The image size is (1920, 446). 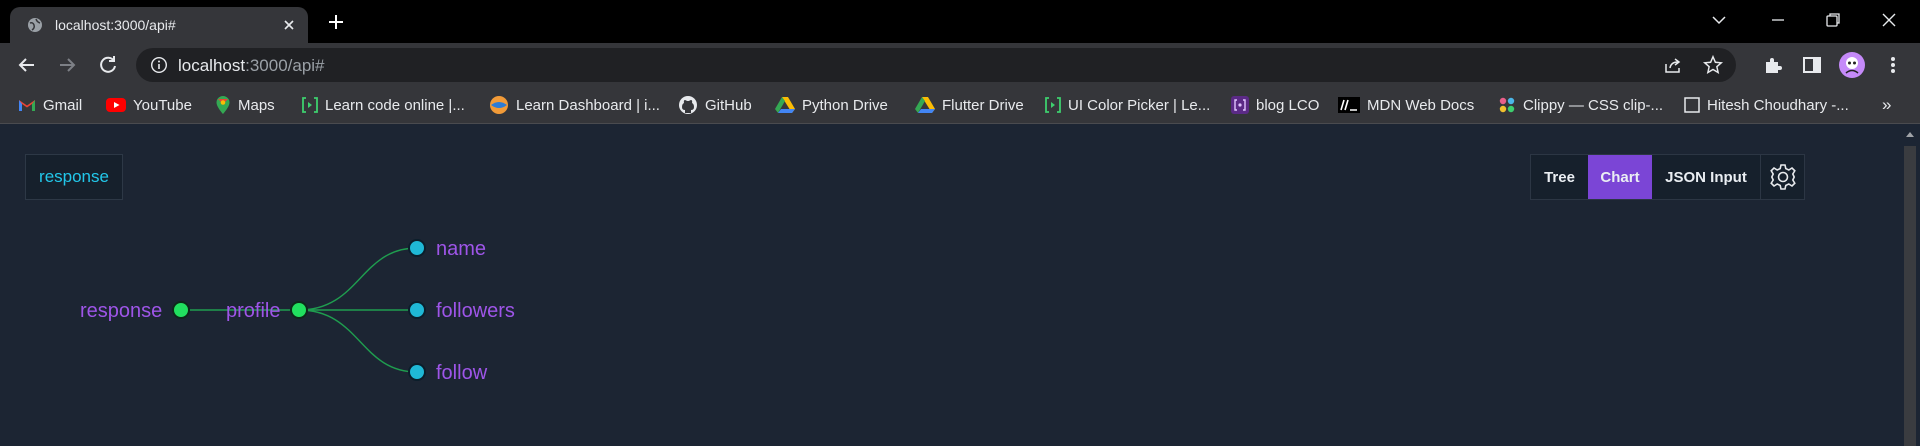 What do you see at coordinates (1421, 105) in the screenshot?
I see `bookmark-label: MDN Web Docs` at bounding box center [1421, 105].